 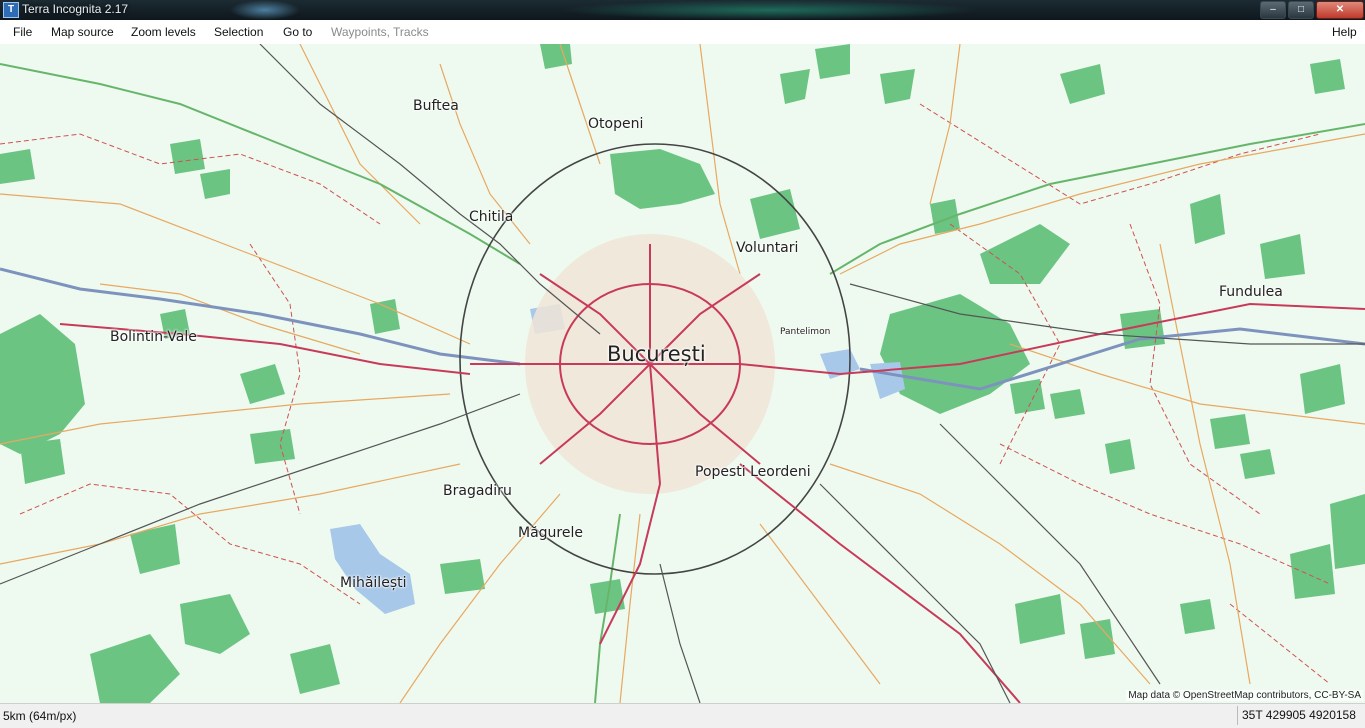 I want to click on menu-go-to: Go to, so click(x=297, y=32).